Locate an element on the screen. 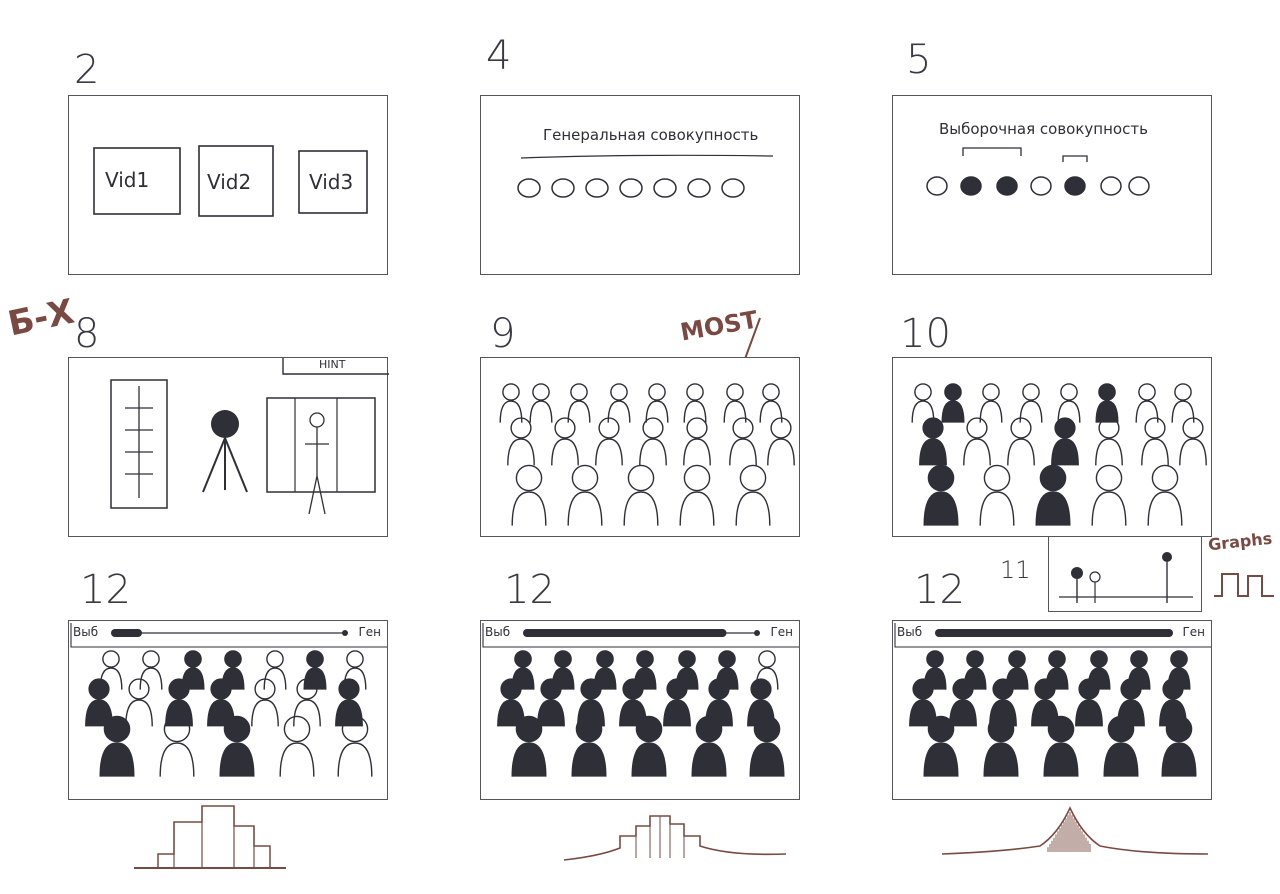 The width and height of the screenshot is (1280, 894). screen-sketch is located at coordinates (321, 445).